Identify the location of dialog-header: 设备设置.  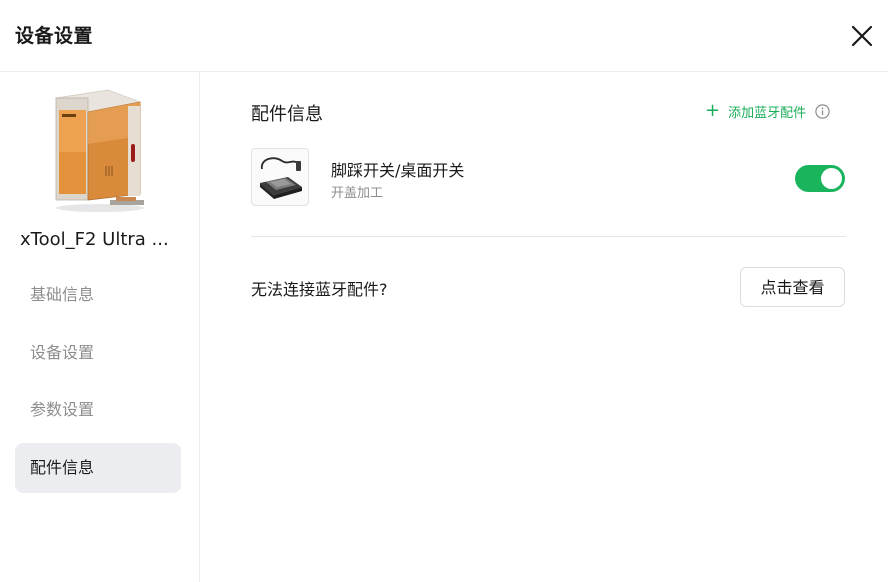
(444, 36).